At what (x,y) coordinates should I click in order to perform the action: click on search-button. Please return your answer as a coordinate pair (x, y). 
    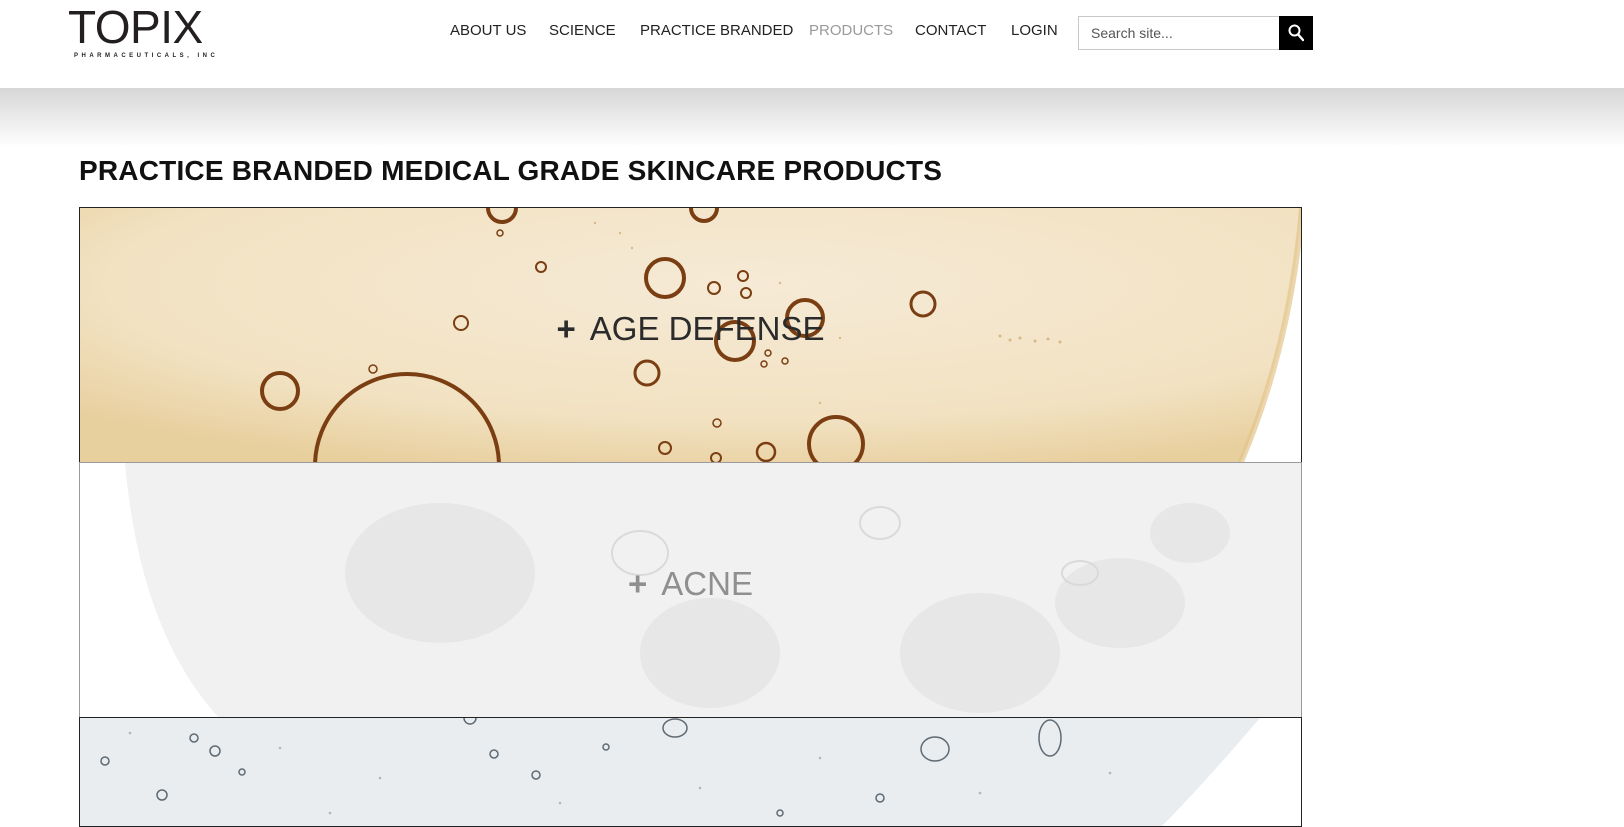
    Looking at the image, I should click on (1296, 33).